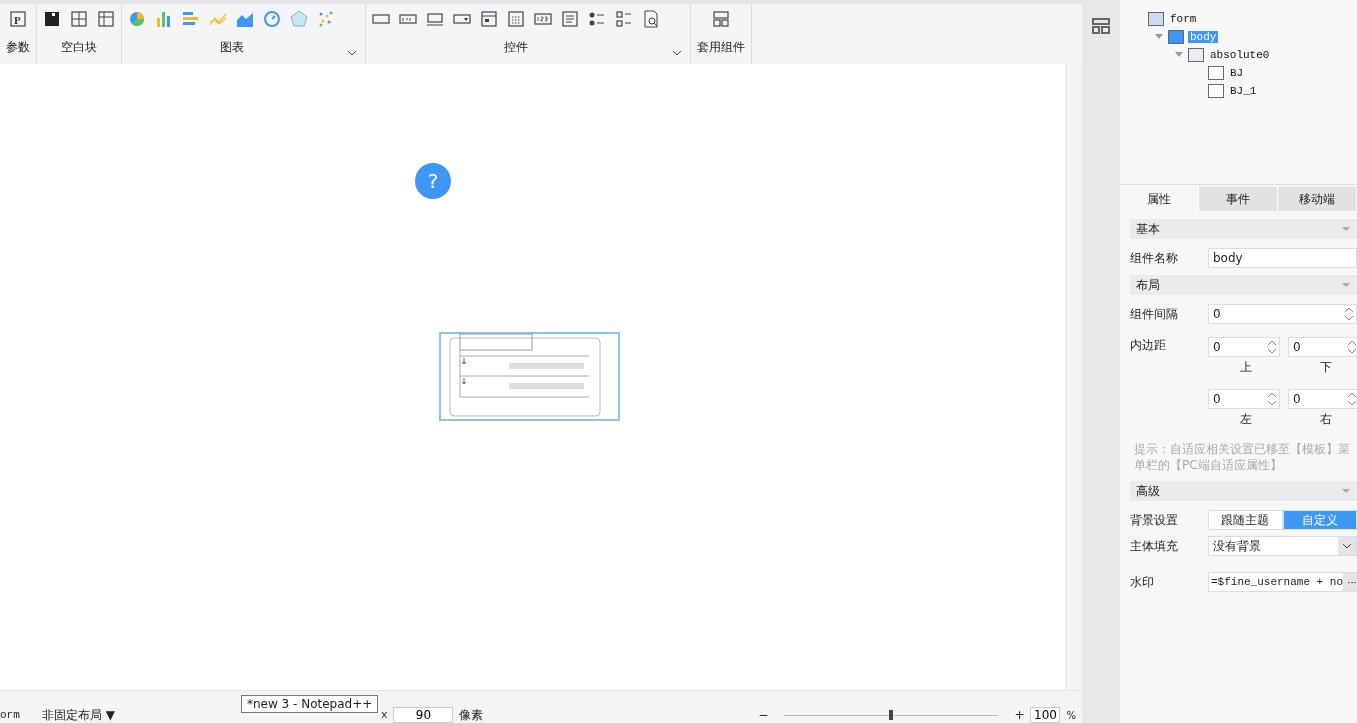  I want to click on section-title: 基本, so click(1148, 229).